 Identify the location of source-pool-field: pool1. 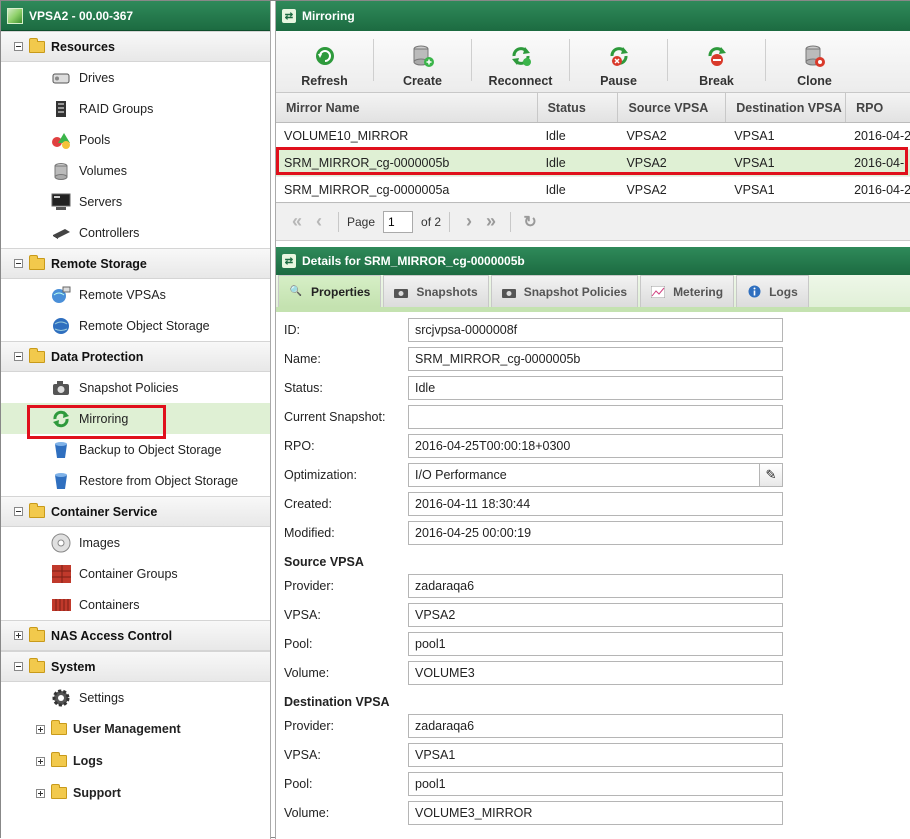
(595, 643).